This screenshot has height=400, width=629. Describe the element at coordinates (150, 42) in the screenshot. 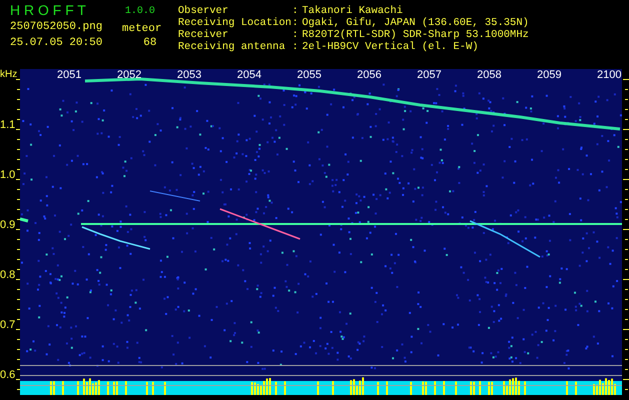

I see `meteor-count: 68` at that location.